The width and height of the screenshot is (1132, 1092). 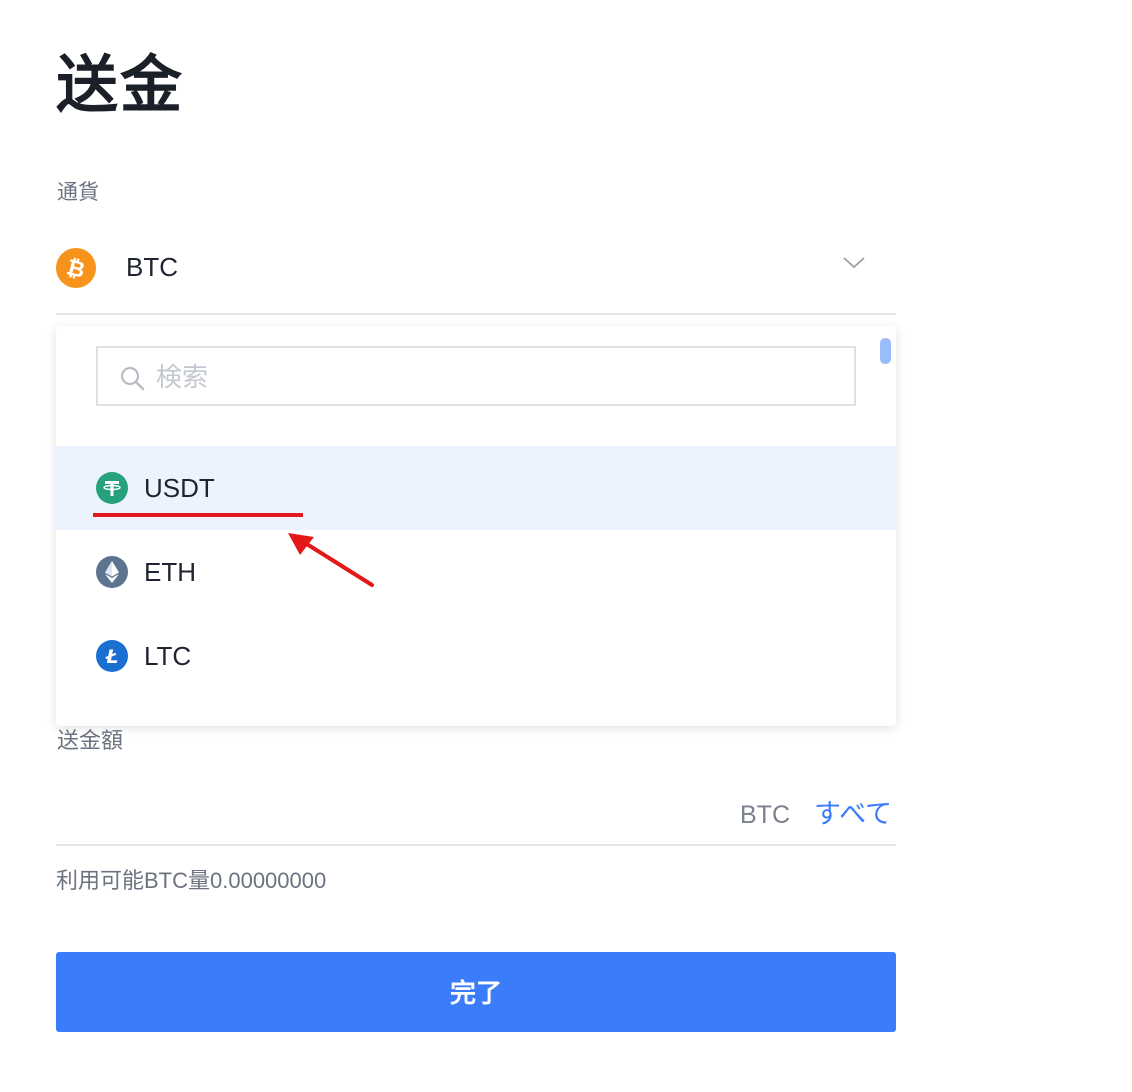 I want to click on send-all-link: すべて, so click(x=853, y=814).